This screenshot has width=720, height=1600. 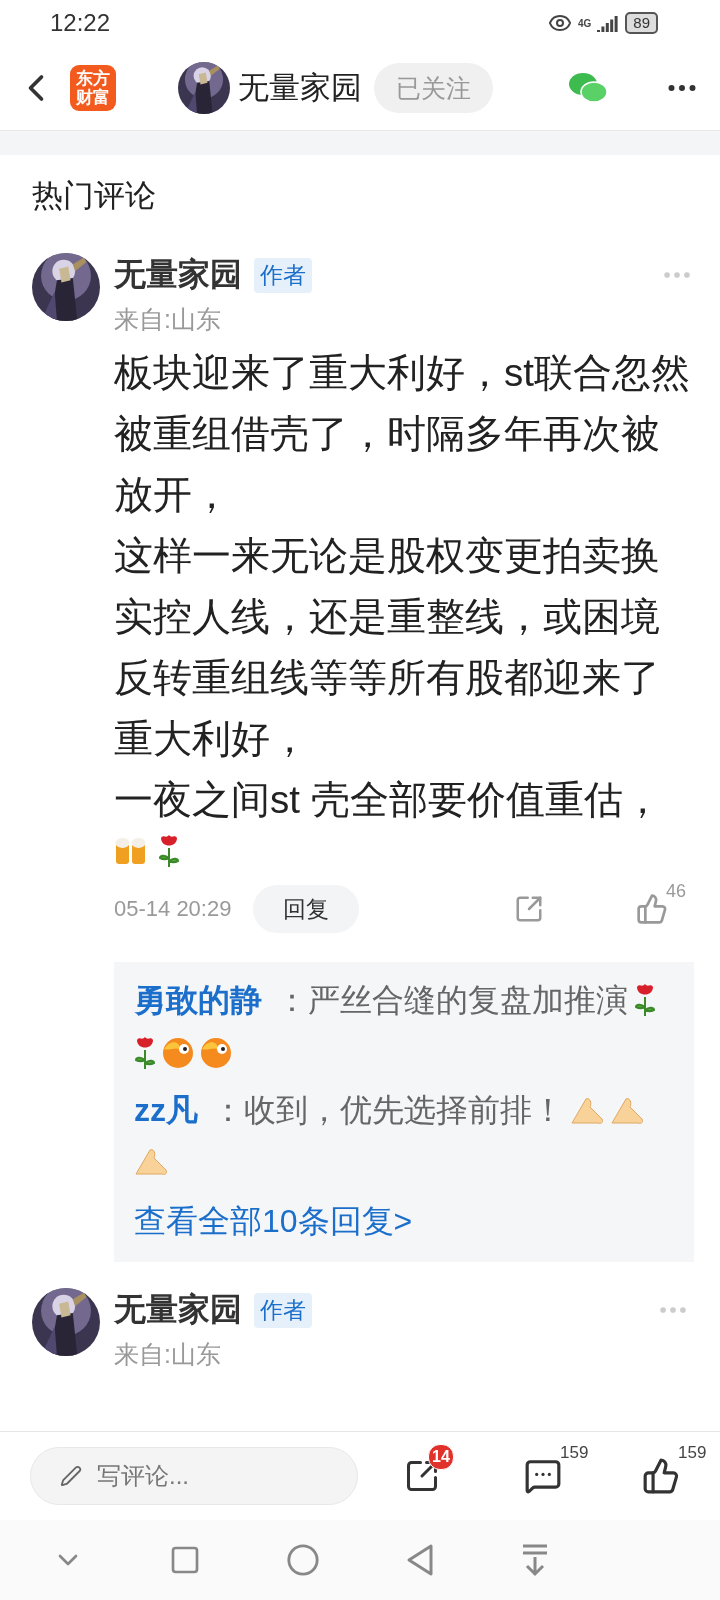 I want to click on like-count: 159, so click(x=692, y=1453).